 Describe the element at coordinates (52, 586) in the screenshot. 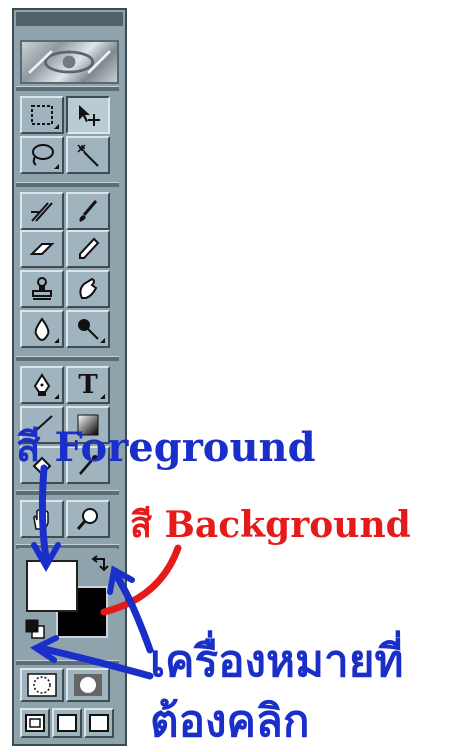

I see `foreground-color-swatch` at that location.